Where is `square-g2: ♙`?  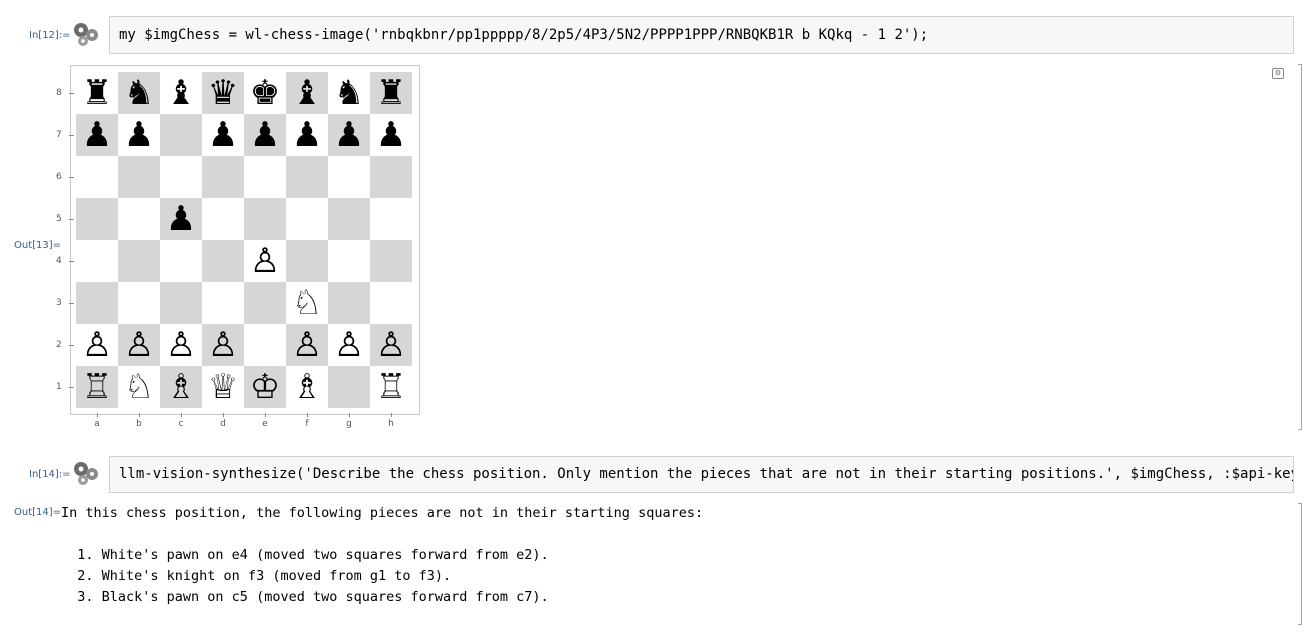 square-g2: ♙ is located at coordinates (349, 345).